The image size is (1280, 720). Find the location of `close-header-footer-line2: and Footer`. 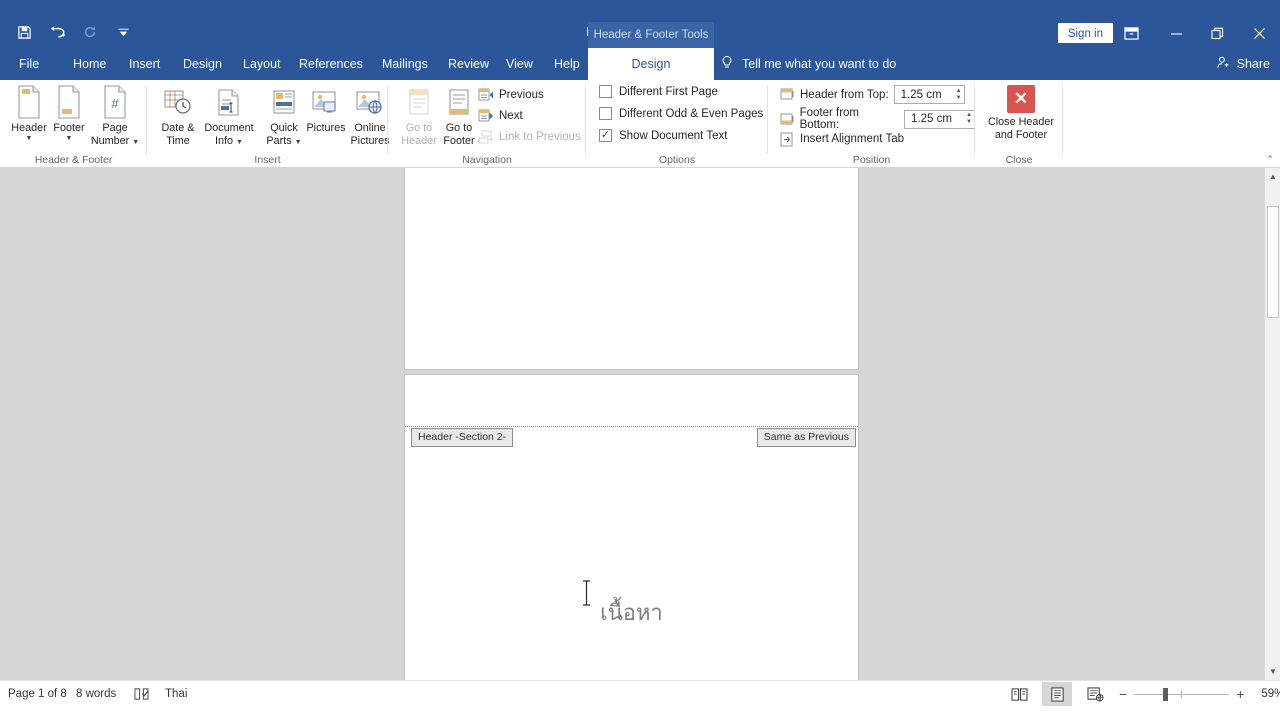

close-header-footer-line2: and Footer is located at coordinates (1021, 135).